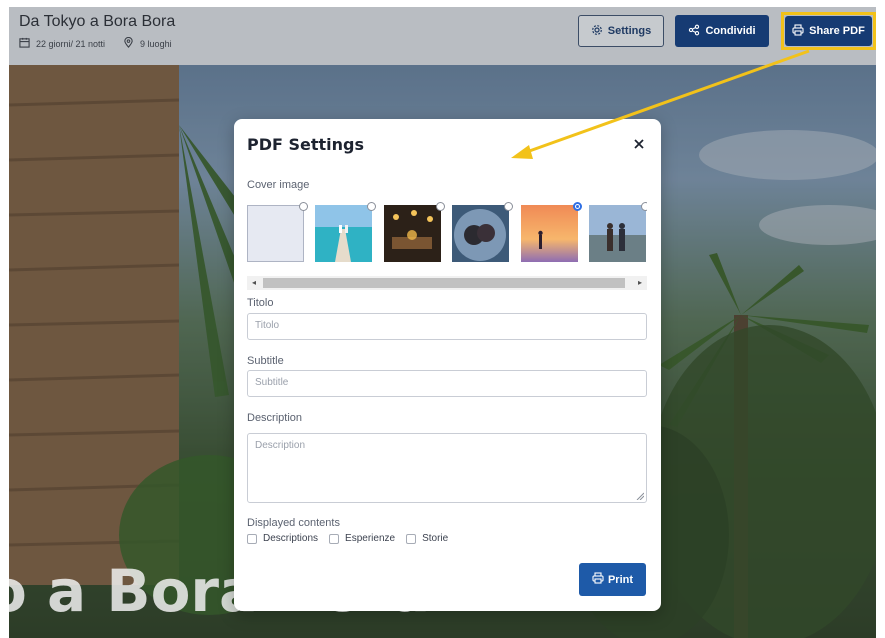 This screenshot has height=638, width=885. Describe the element at coordinates (660, 104) in the screenshot. I see `annotation-arrow` at that location.